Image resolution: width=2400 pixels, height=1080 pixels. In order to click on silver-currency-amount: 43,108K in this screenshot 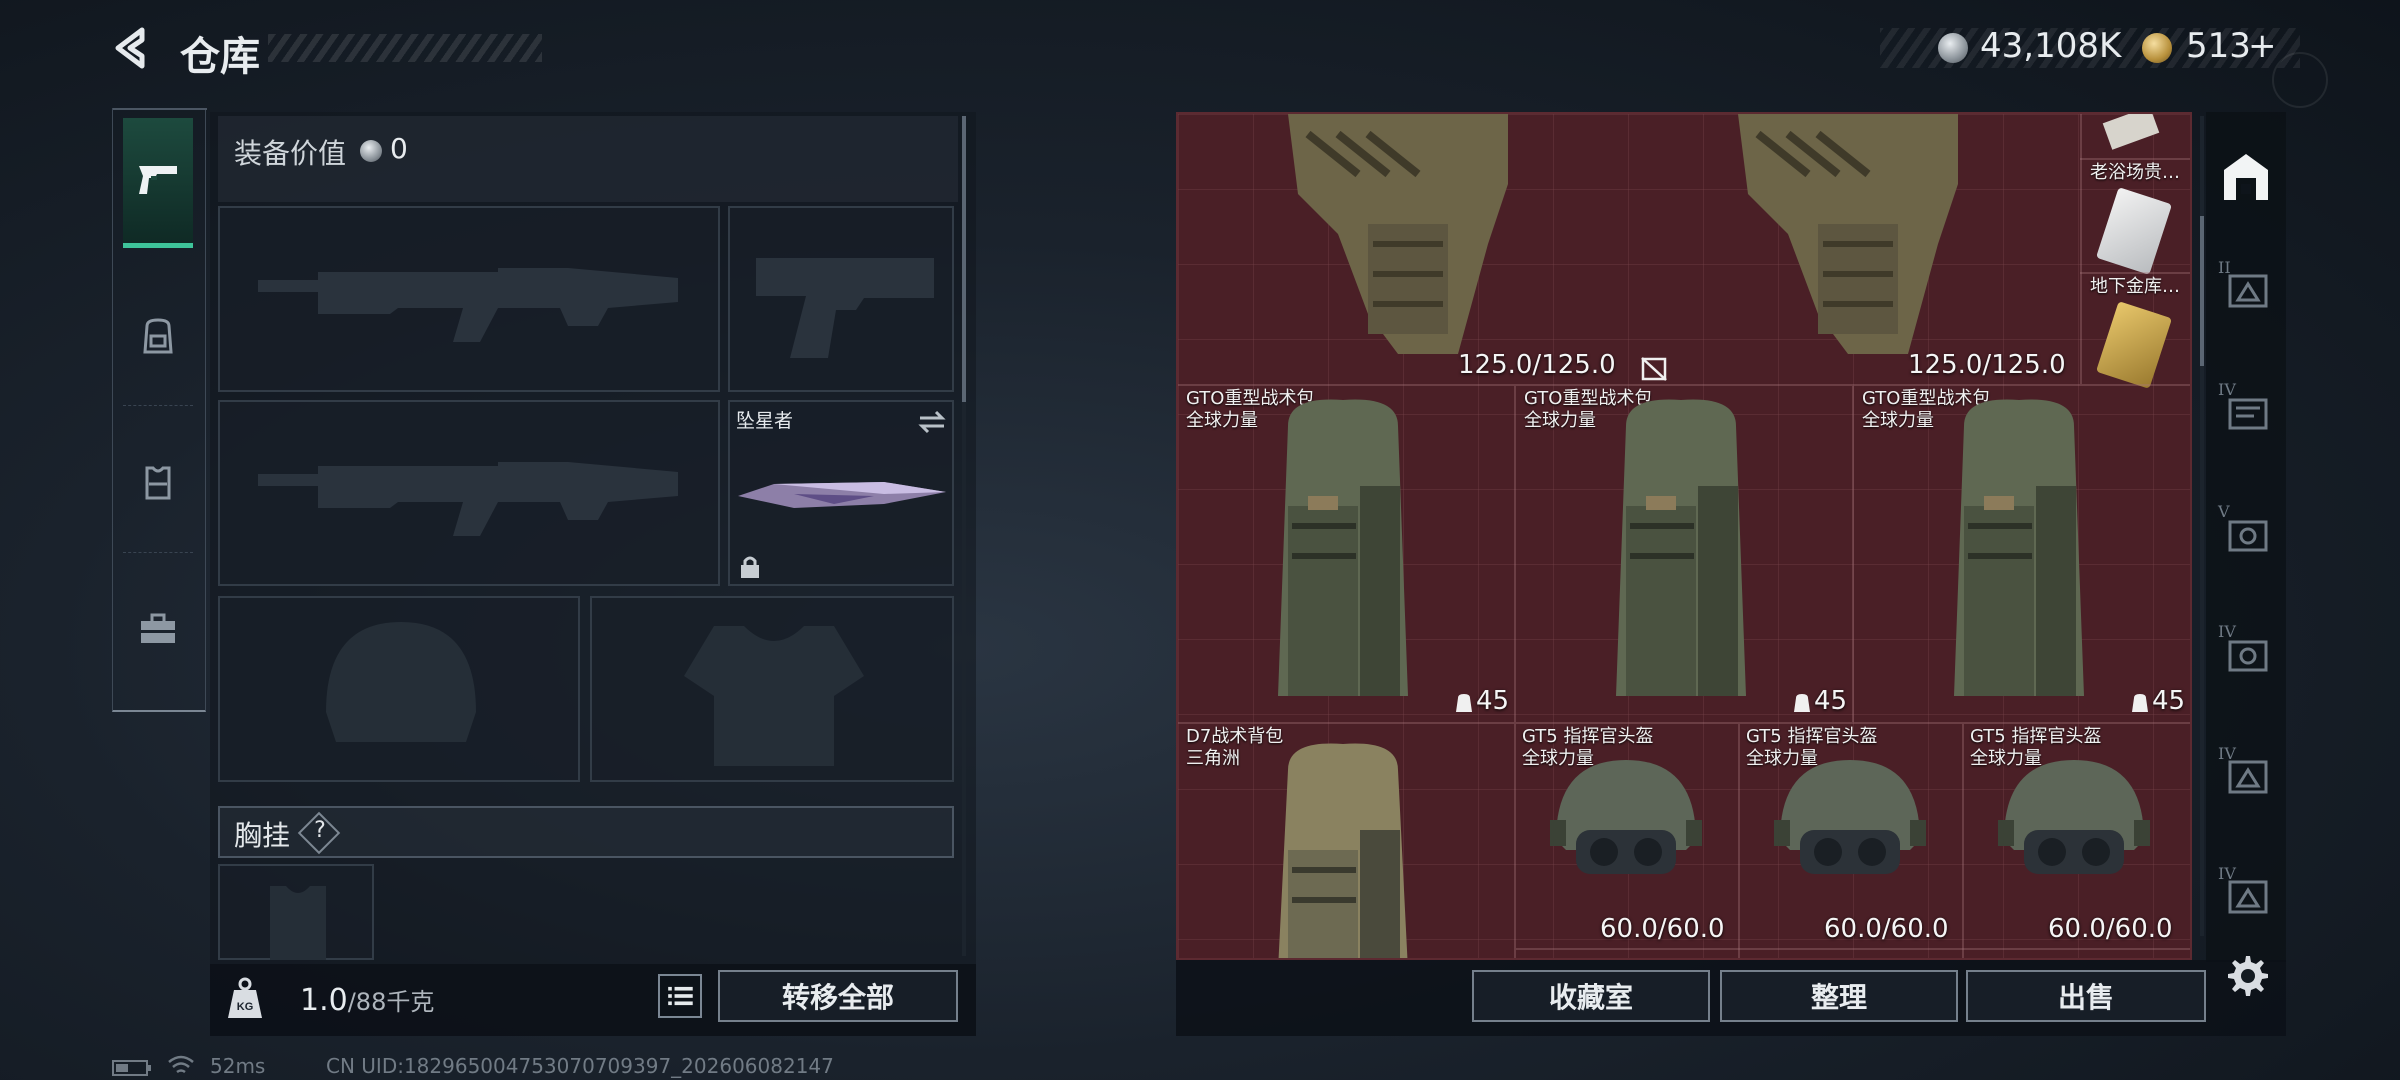, I will do `click(2051, 46)`.